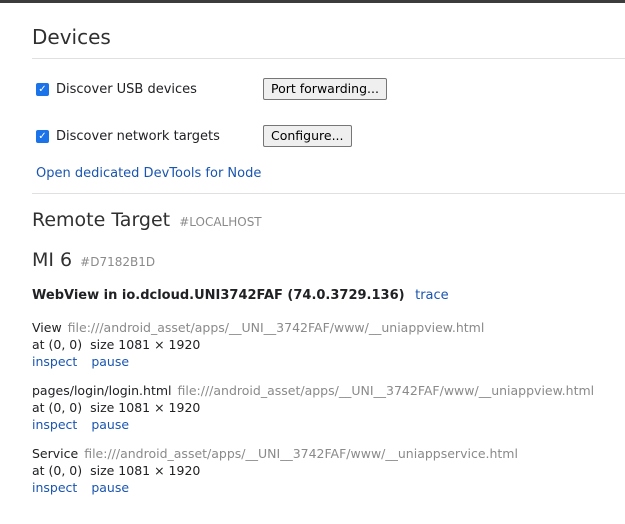  I want to click on window-top-border, so click(312, 1).